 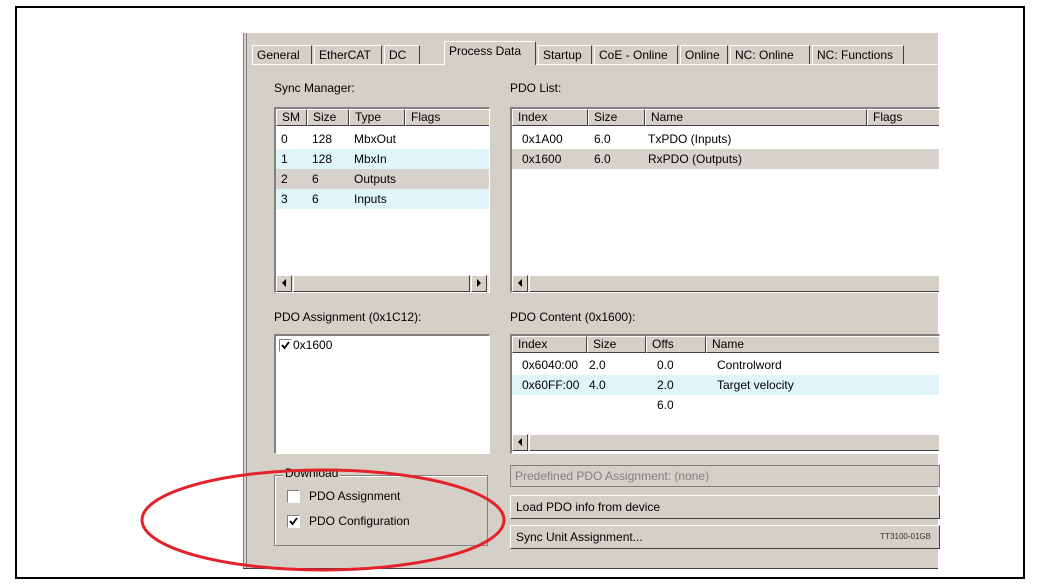 I want to click on scroll-right-button, so click(x=479, y=283).